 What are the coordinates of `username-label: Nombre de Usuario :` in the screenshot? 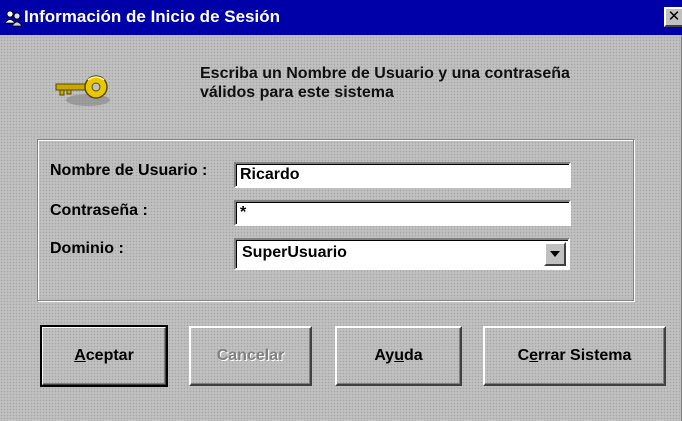 It's located at (129, 170).